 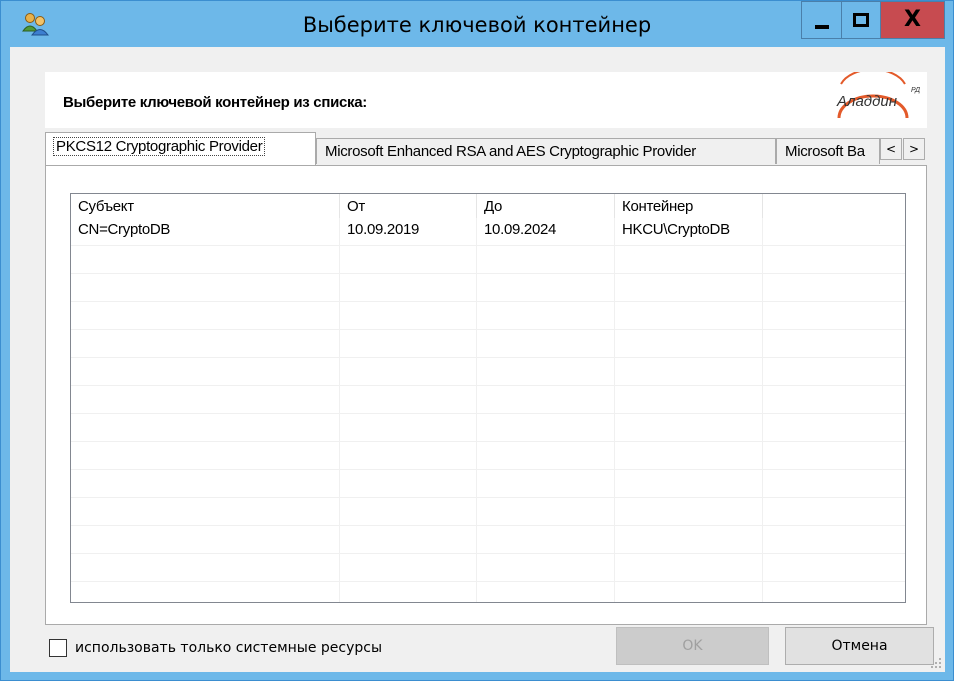 I want to click on cell-container: HKCU\CryptoDB, so click(x=689, y=232).